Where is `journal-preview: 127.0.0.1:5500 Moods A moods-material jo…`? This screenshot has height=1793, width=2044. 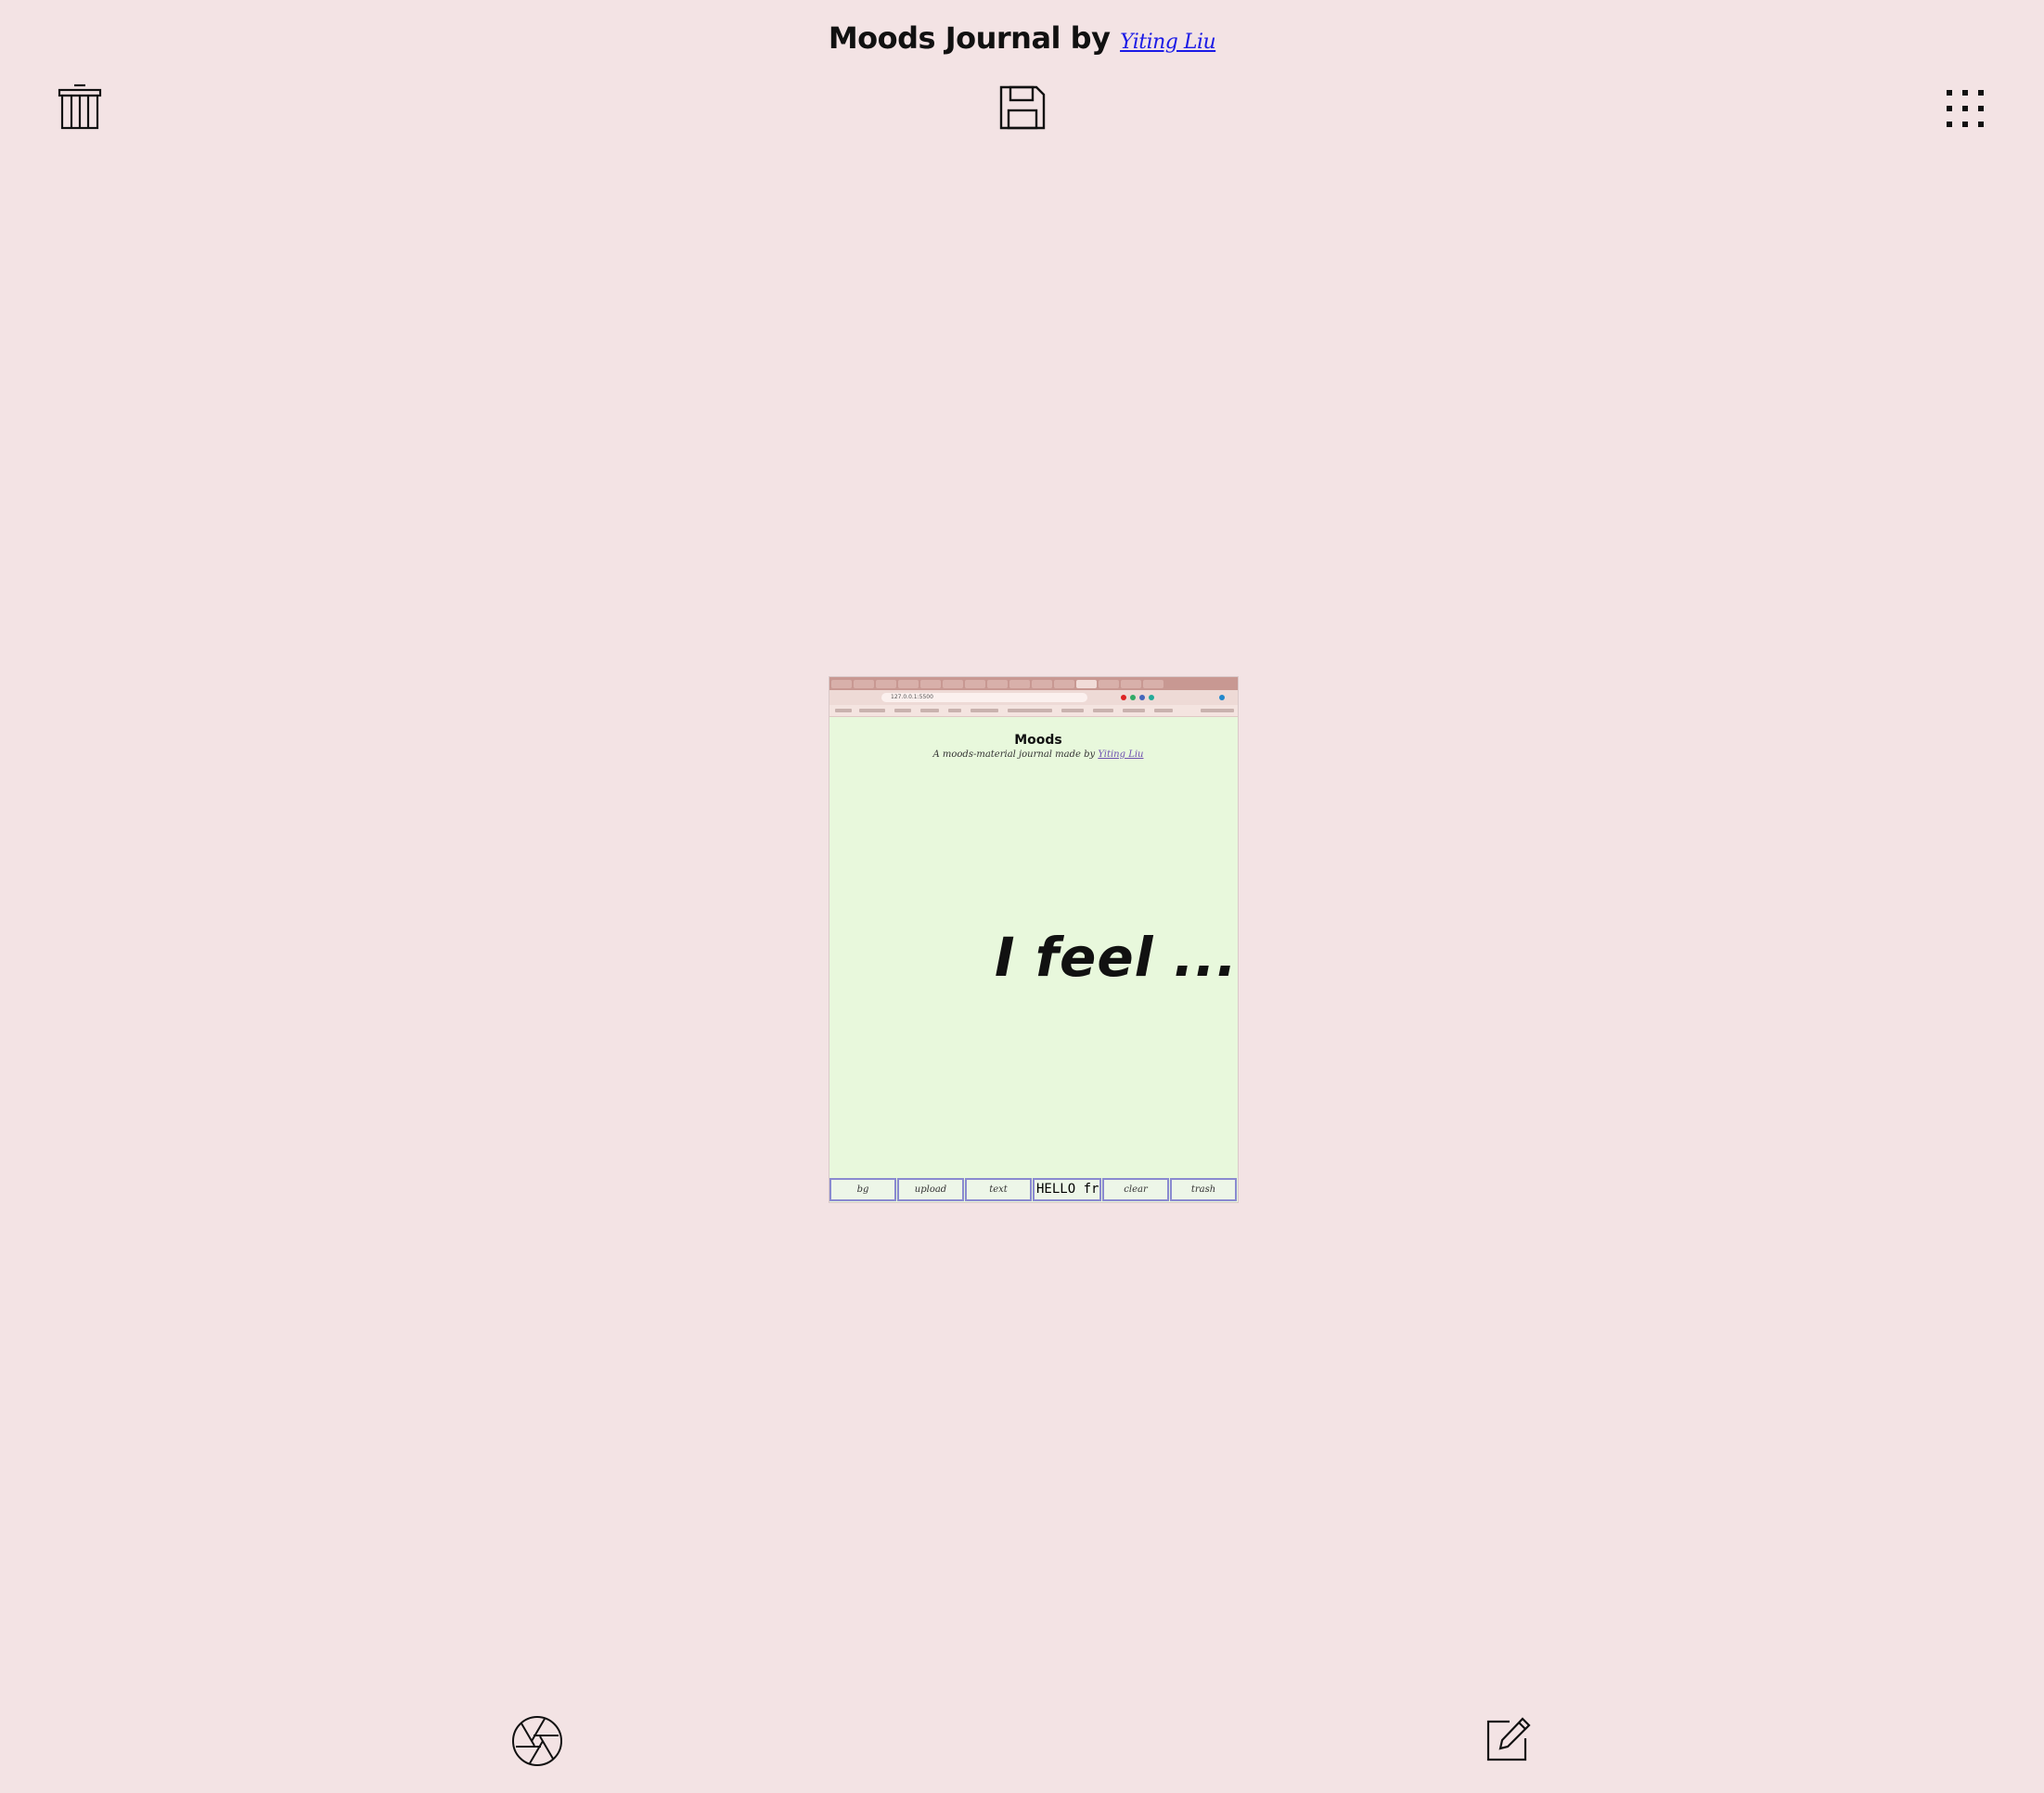 journal-preview: 127.0.0.1:5500 Moods A moods-material jo… is located at coordinates (1033, 939).